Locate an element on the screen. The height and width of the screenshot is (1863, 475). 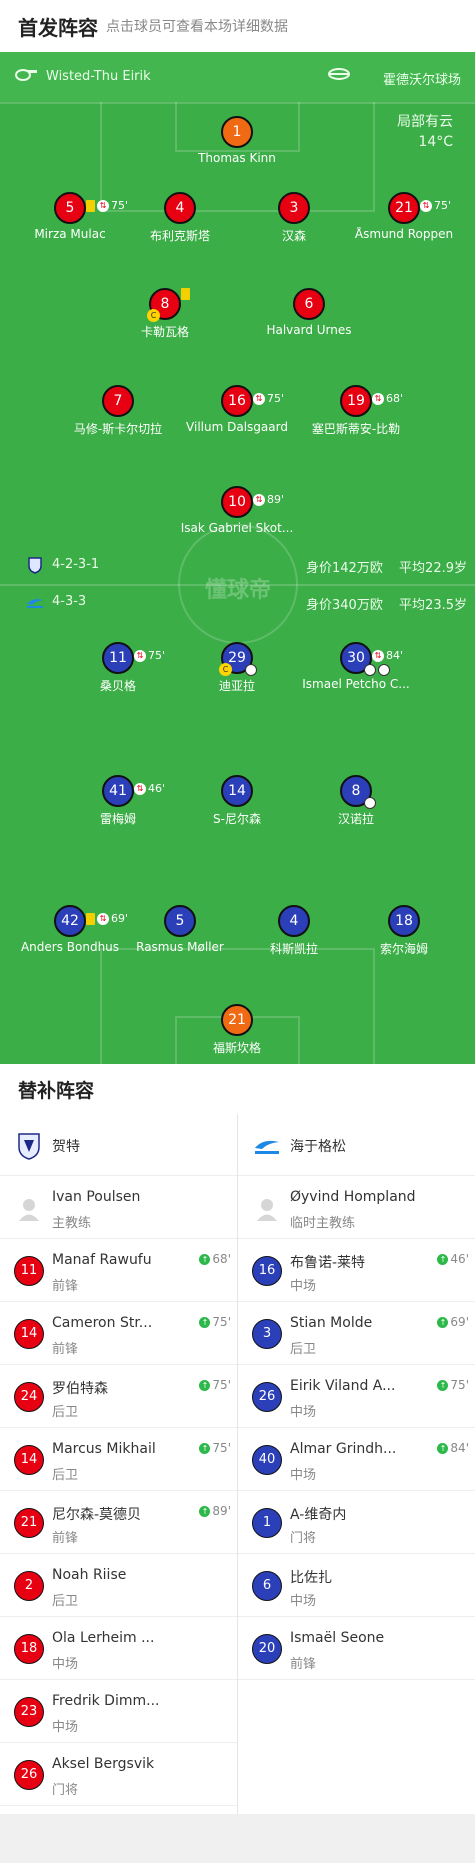
sub-in-time: ↑ 89' is located at coordinates (215, 1511).